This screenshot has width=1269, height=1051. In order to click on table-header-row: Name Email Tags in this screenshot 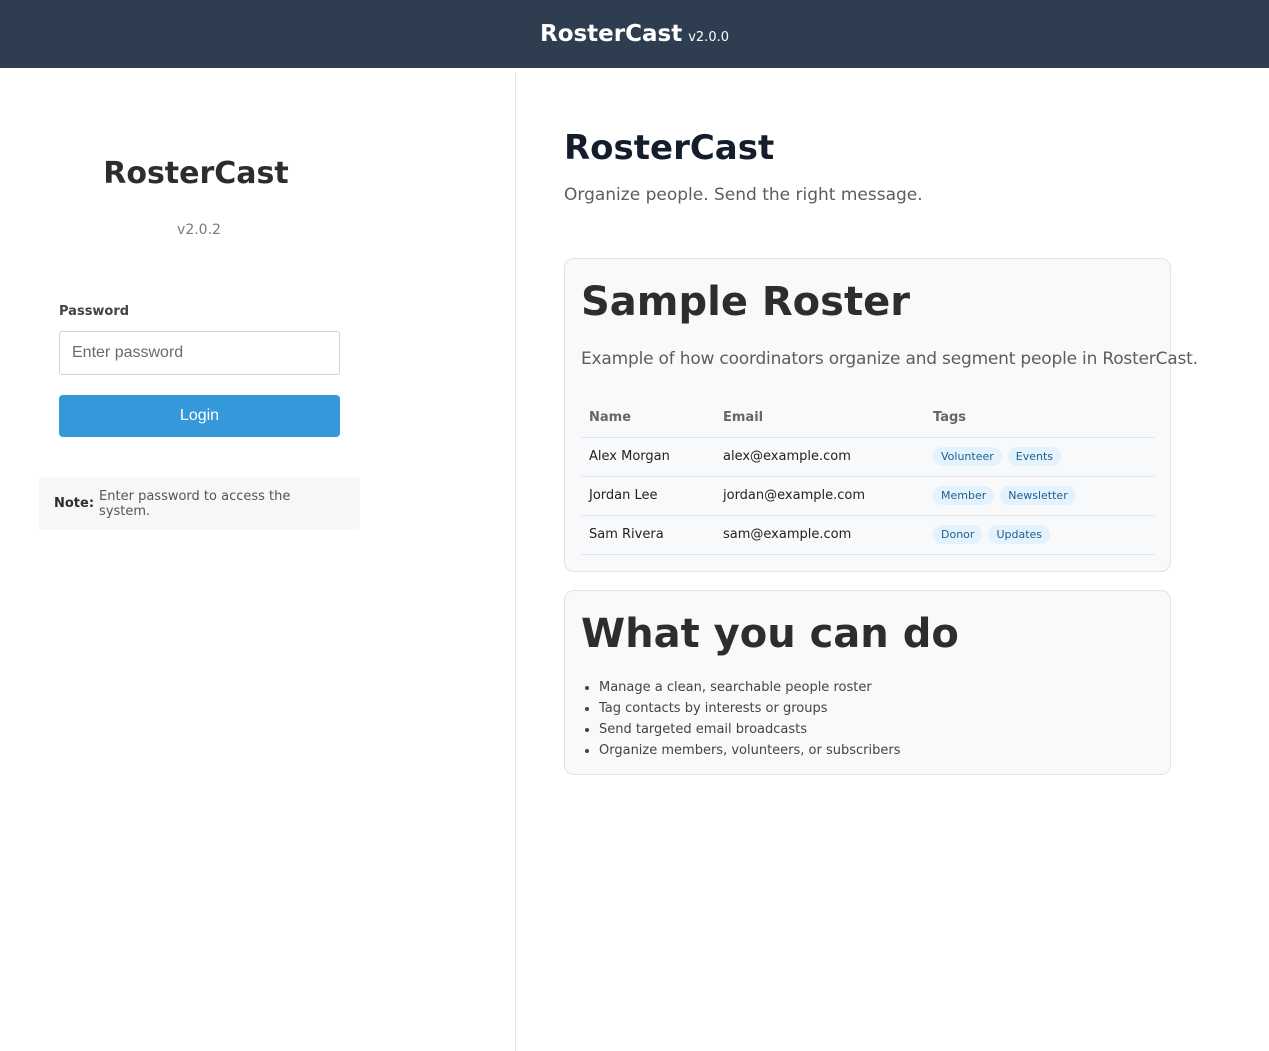, I will do `click(868, 418)`.